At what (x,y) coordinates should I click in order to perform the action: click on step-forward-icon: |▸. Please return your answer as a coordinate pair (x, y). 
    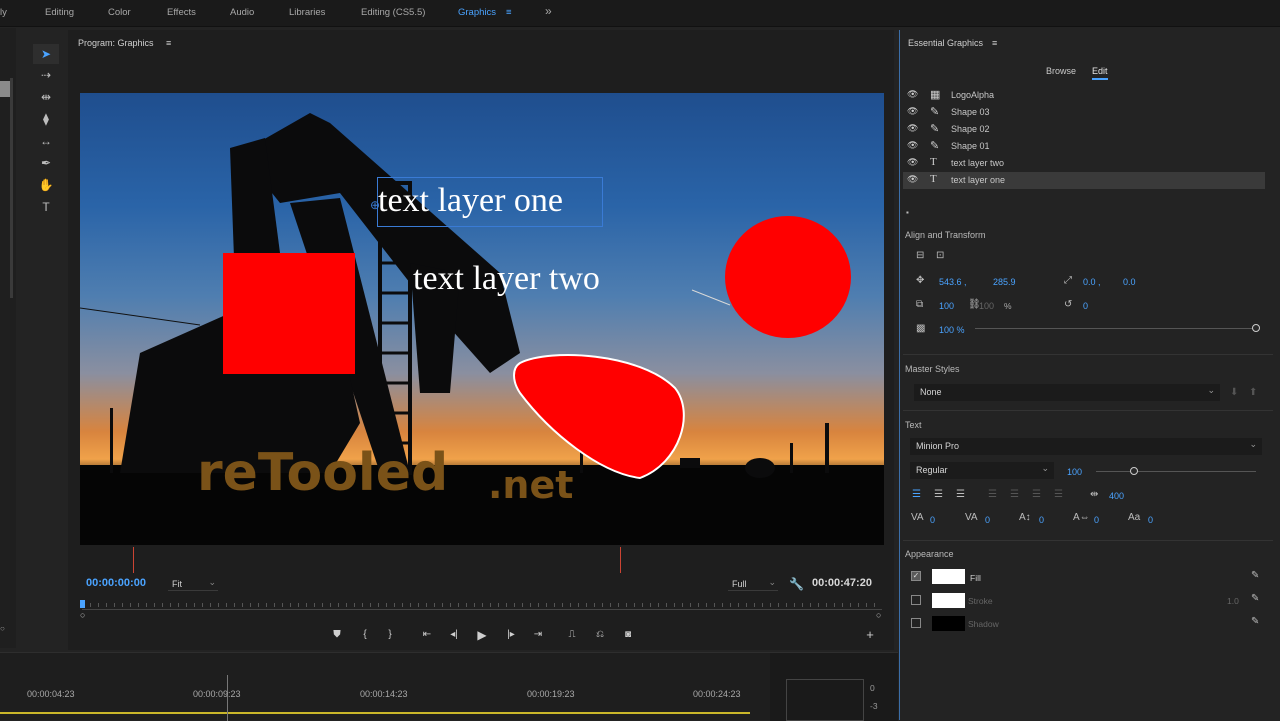
    Looking at the image, I should click on (511, 635).